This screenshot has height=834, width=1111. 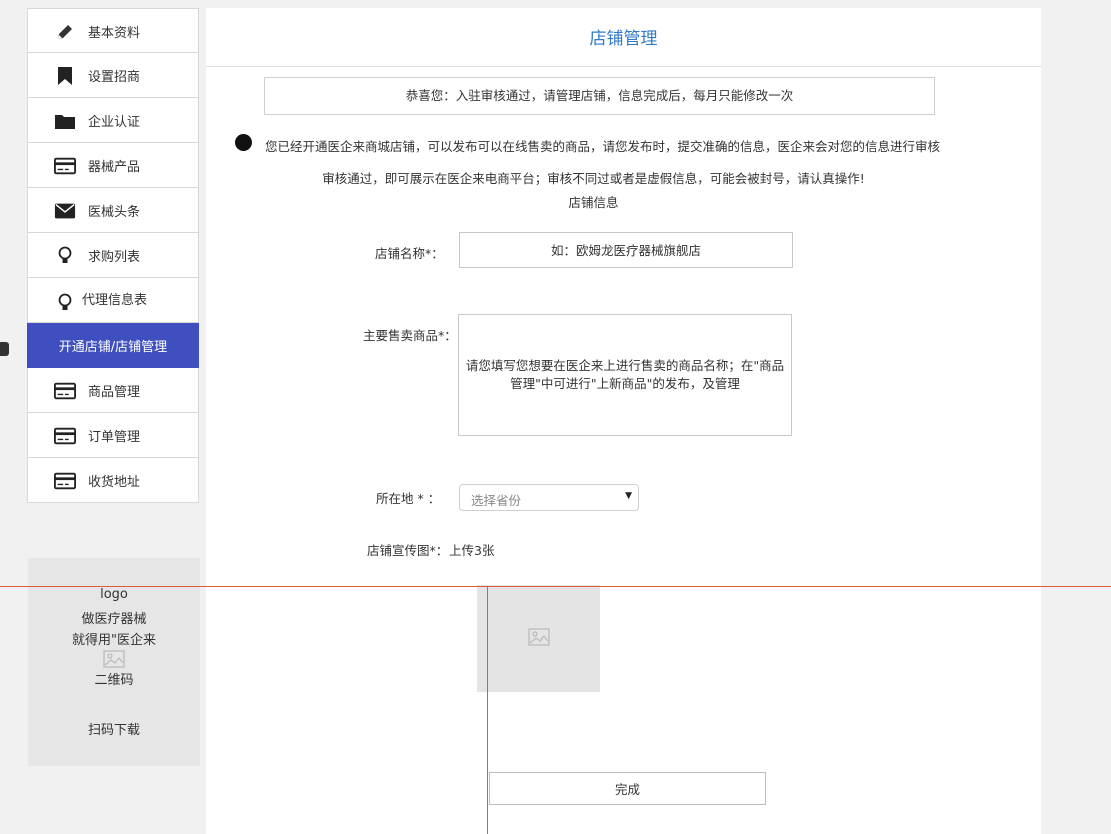 I want to click on image-placeholder-icon, so click(x=538, y=638).